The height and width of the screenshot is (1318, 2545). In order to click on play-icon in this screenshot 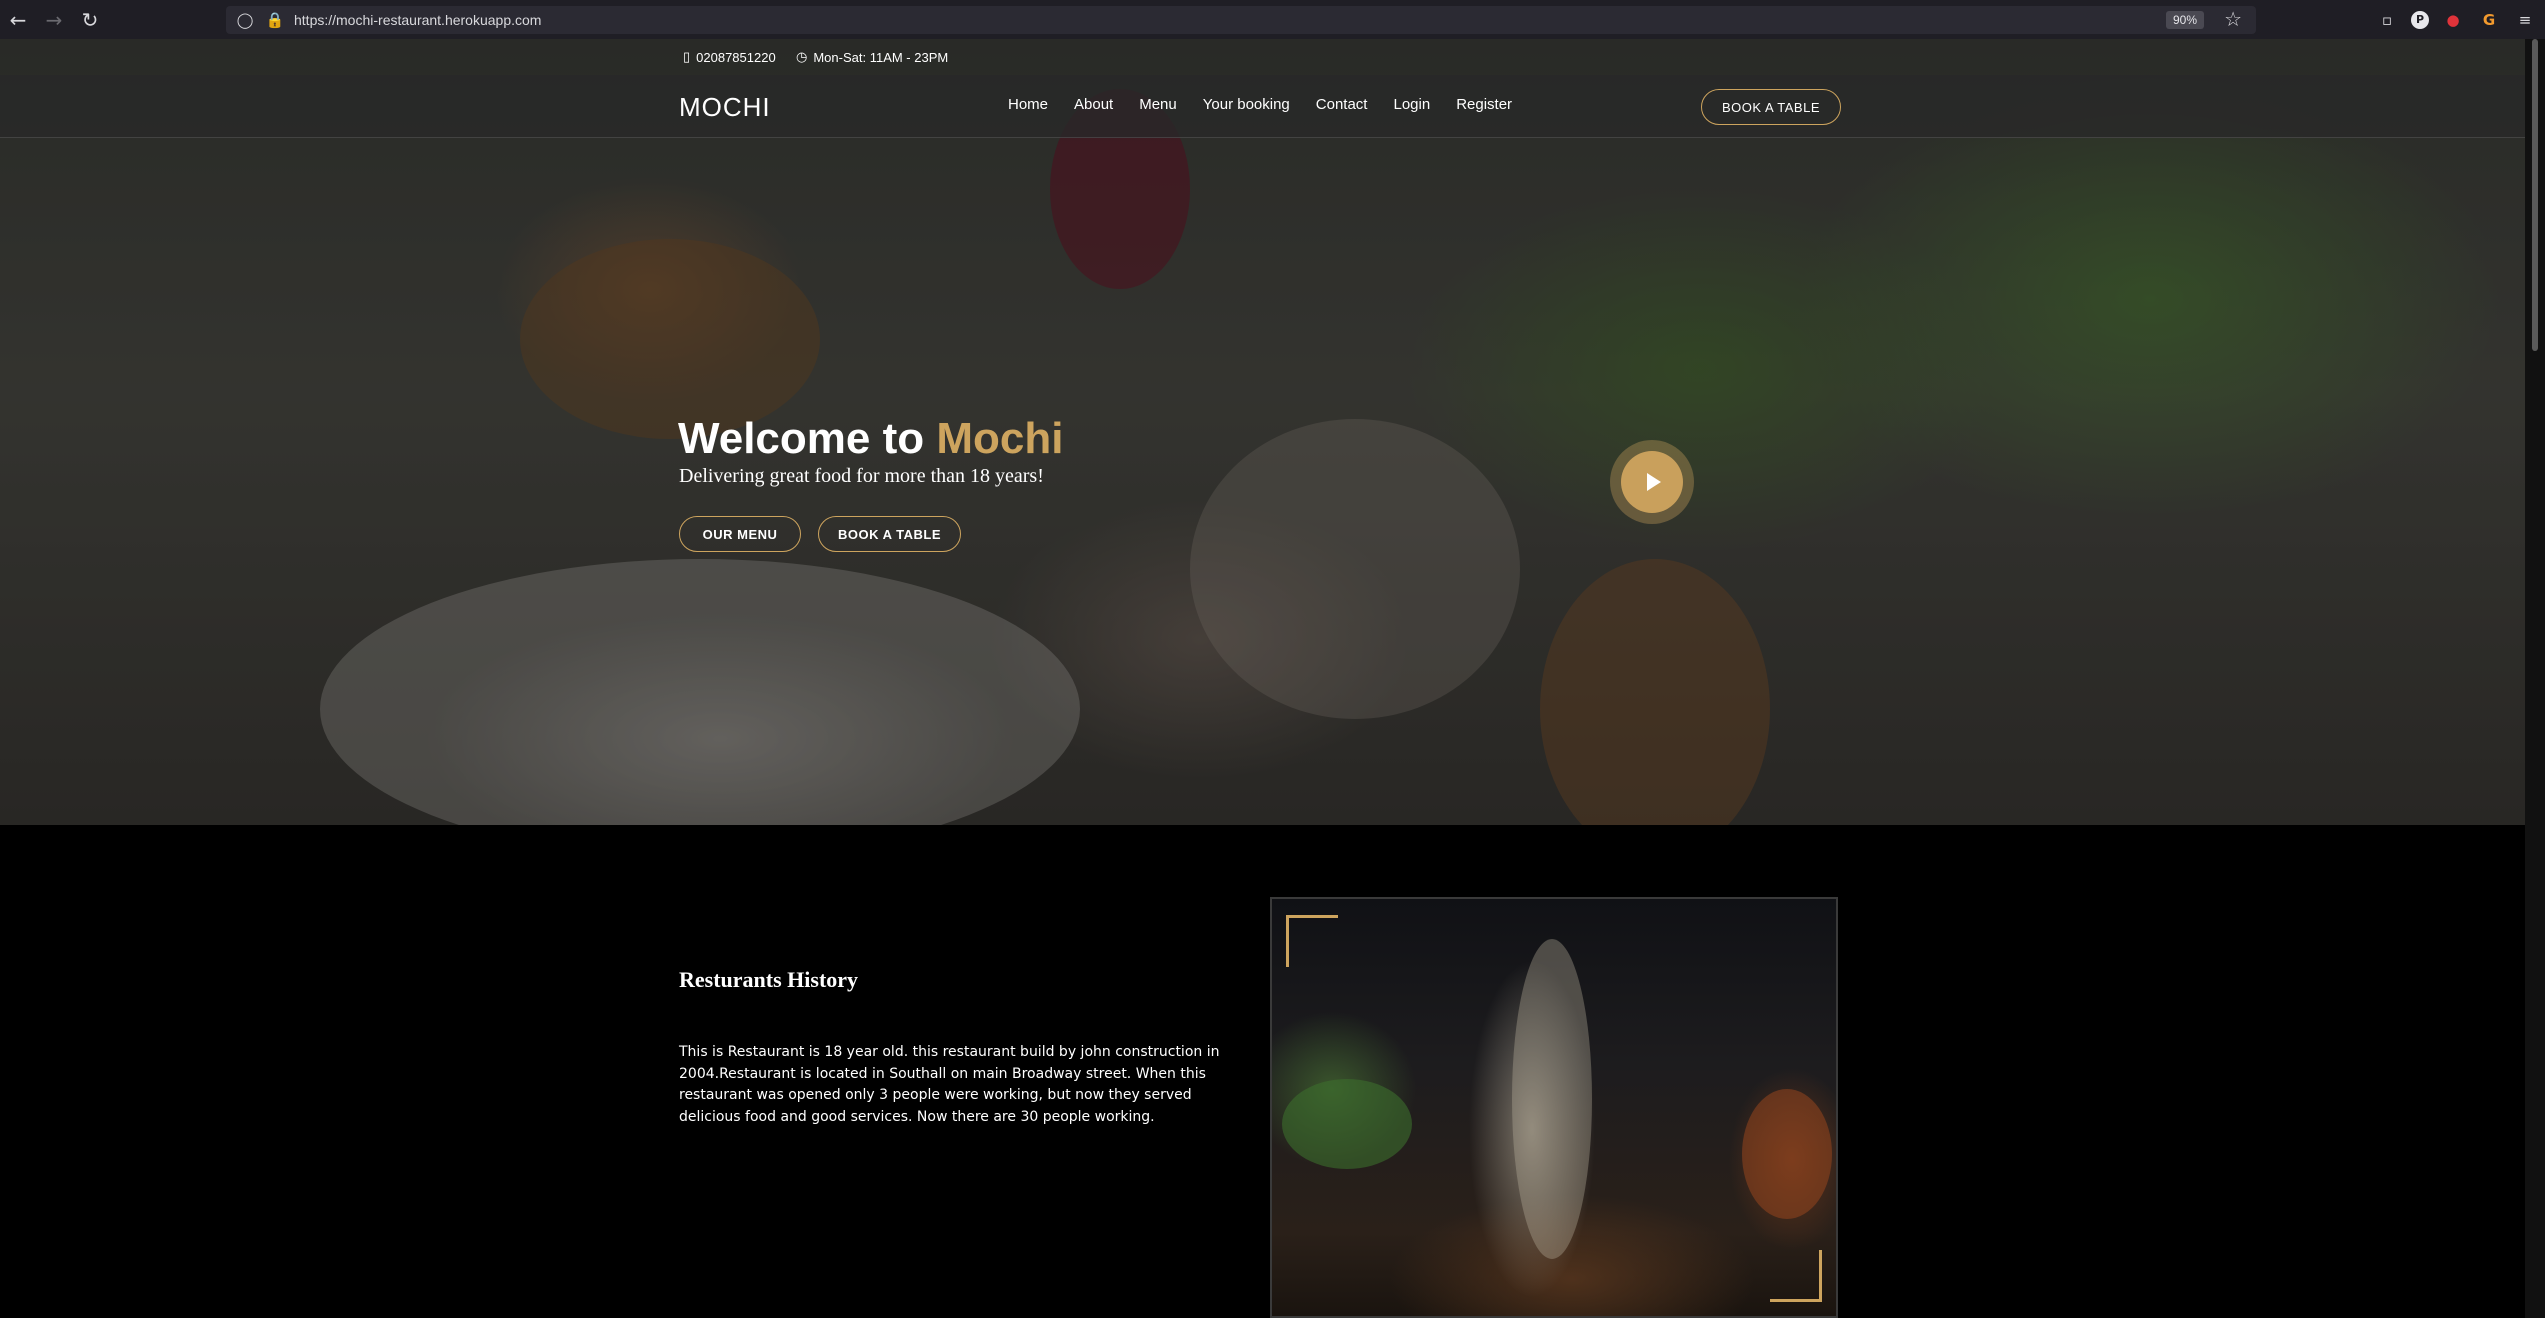, I will do `click(1652, 482)`.